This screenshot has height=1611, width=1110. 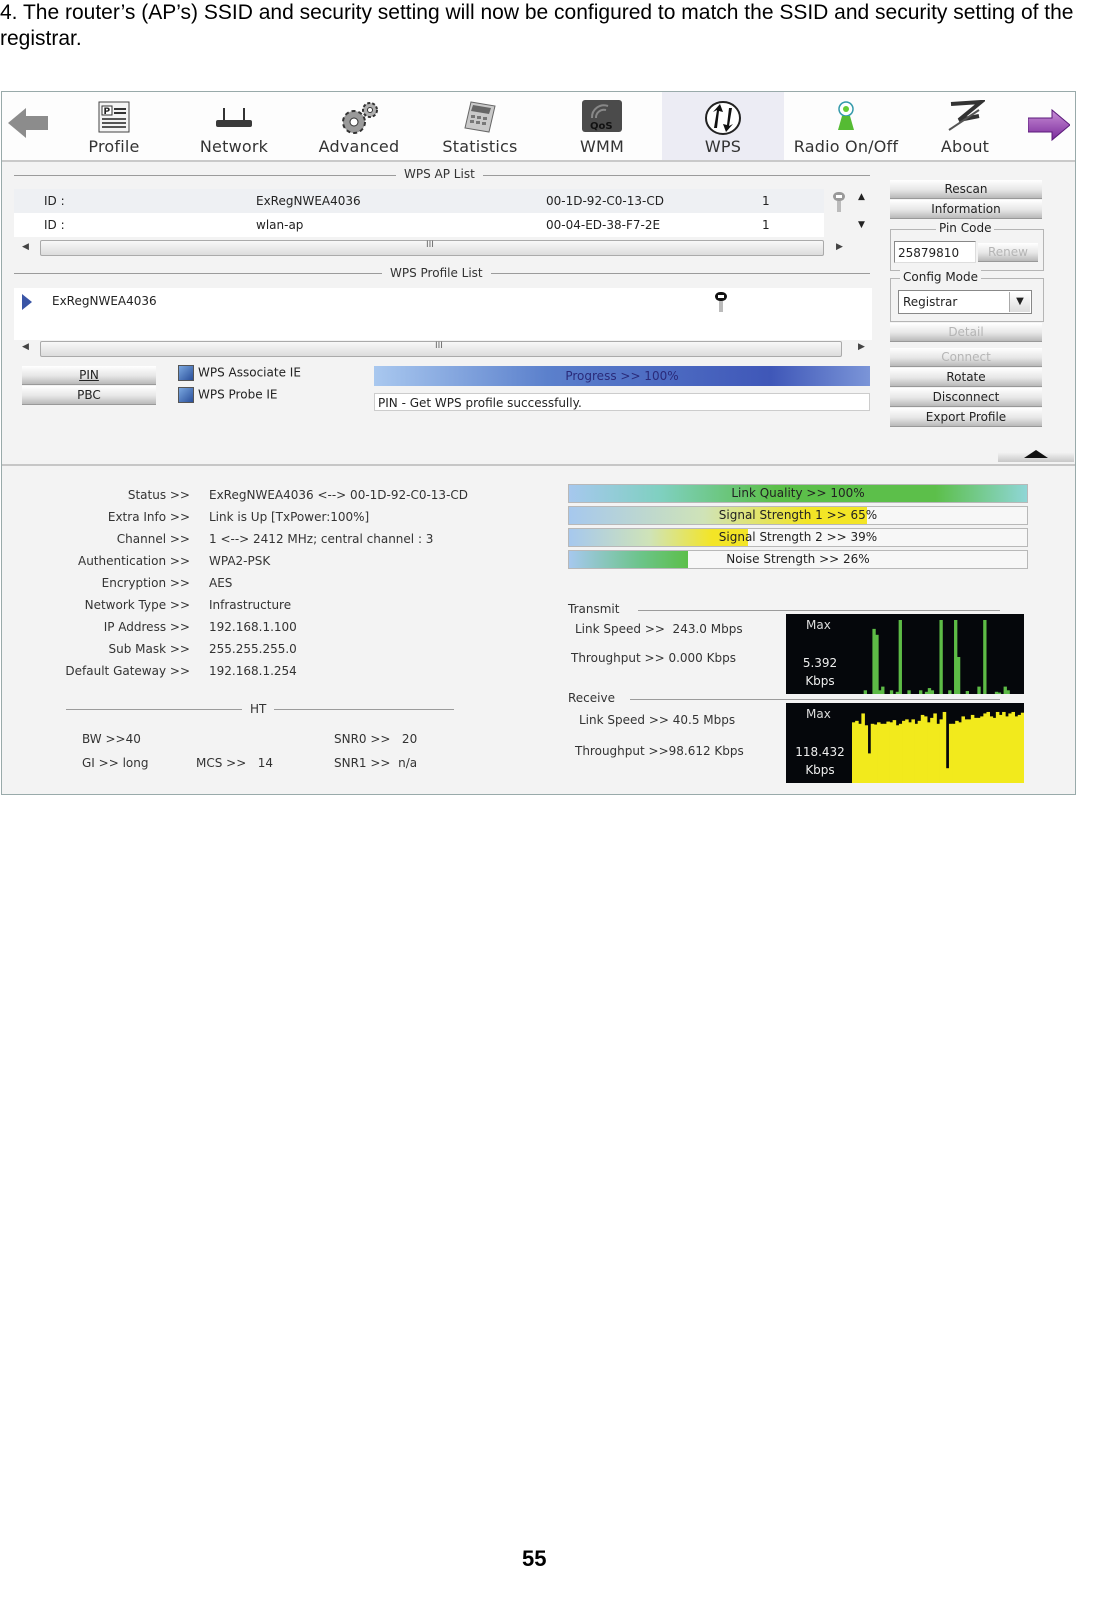 I want to click on wps-associate-ie-checkbox: WPS Associate IE, so click(x=239, y=373).